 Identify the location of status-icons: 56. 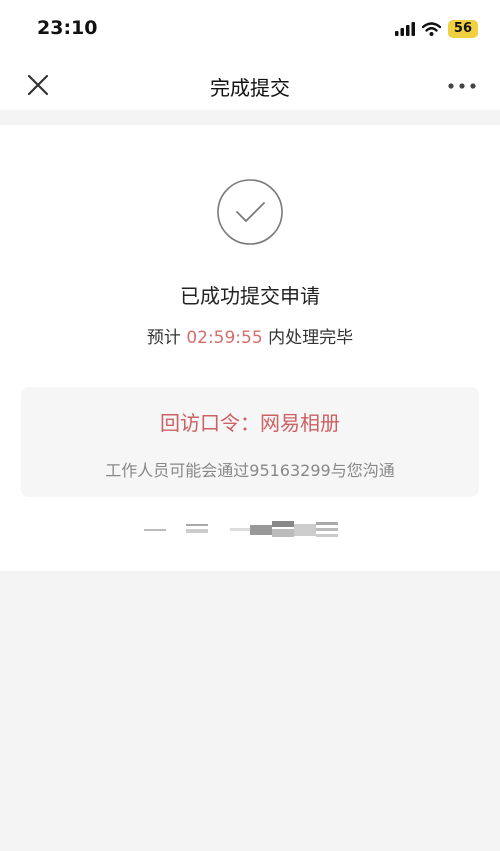
(436, 29).